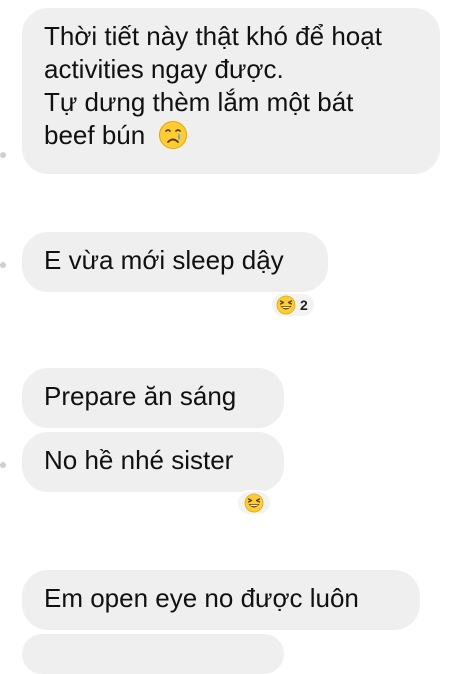 The width and height of the screenshot is (473, 674). I want to click on message-text: E vừa mới sleep dậy, so click(164, 260).